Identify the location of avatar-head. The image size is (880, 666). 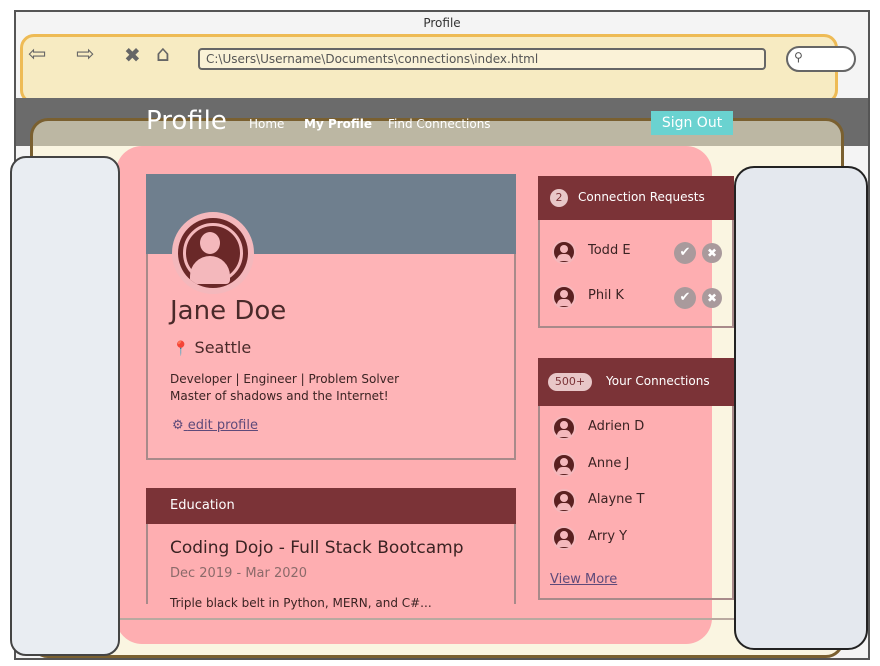
(210, 243).